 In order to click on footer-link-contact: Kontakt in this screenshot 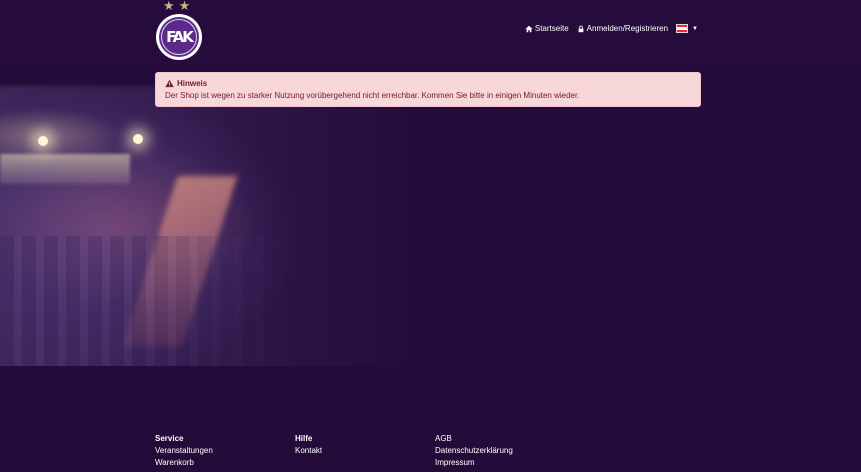, I will do `click(365, 450)`.